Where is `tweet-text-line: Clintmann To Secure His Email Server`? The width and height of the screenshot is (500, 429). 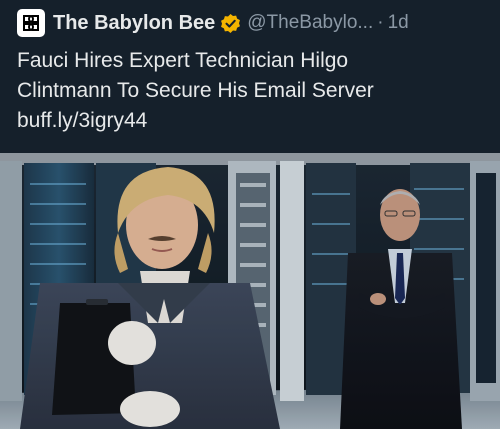
tweet-text-line: Clintmann To Secure His Email Server is located at coordinates (195, 90).